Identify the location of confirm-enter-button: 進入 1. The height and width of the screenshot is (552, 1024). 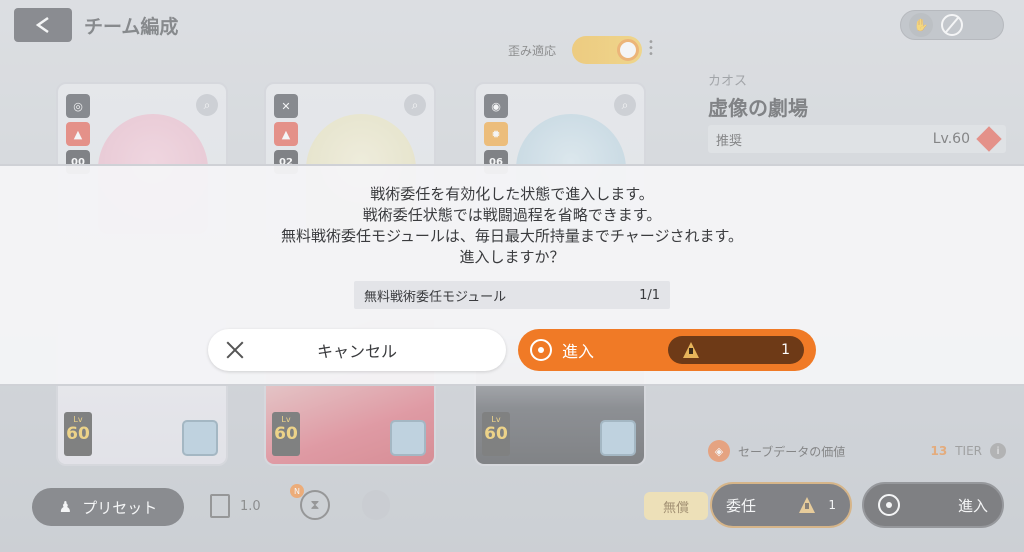
(667, 350).